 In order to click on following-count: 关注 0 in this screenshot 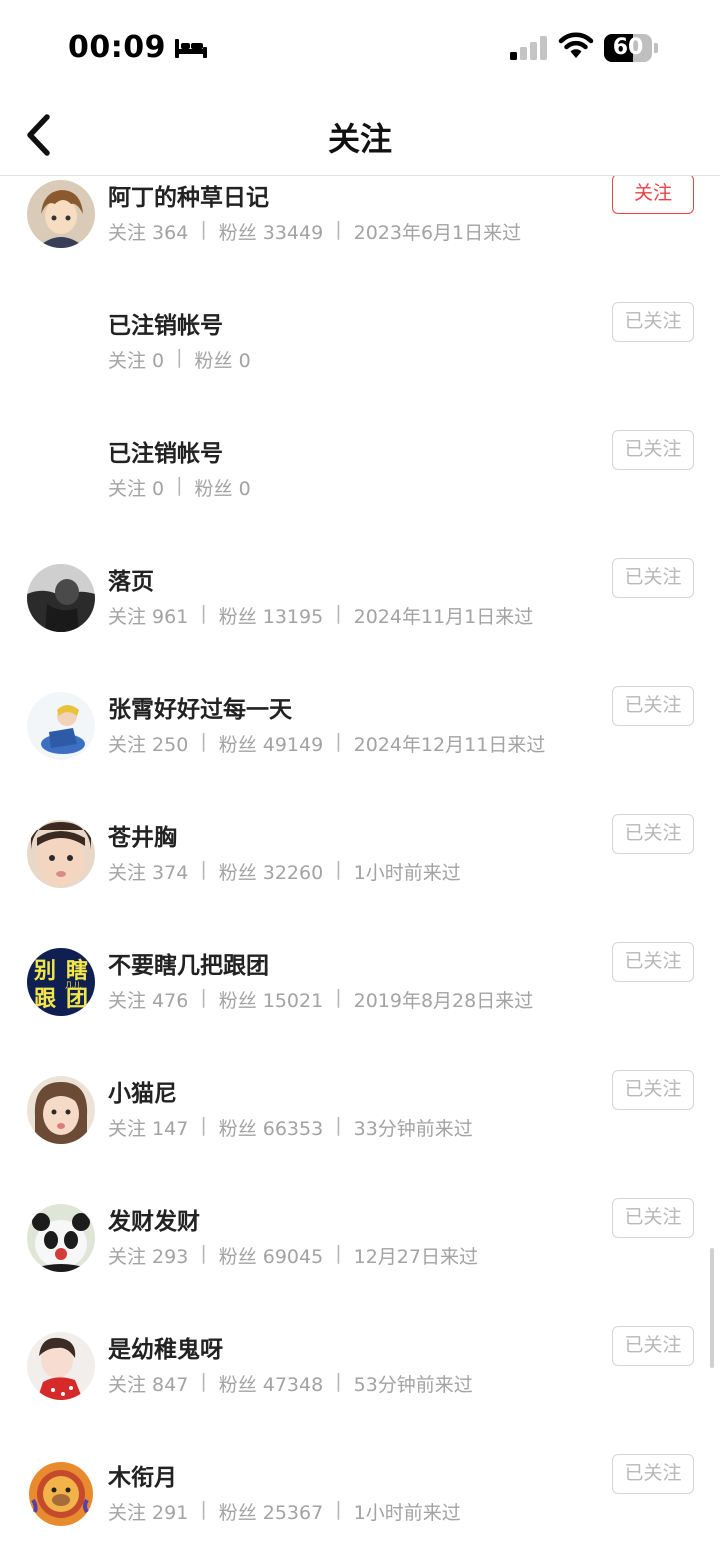, I will do `click(136, 489)`.